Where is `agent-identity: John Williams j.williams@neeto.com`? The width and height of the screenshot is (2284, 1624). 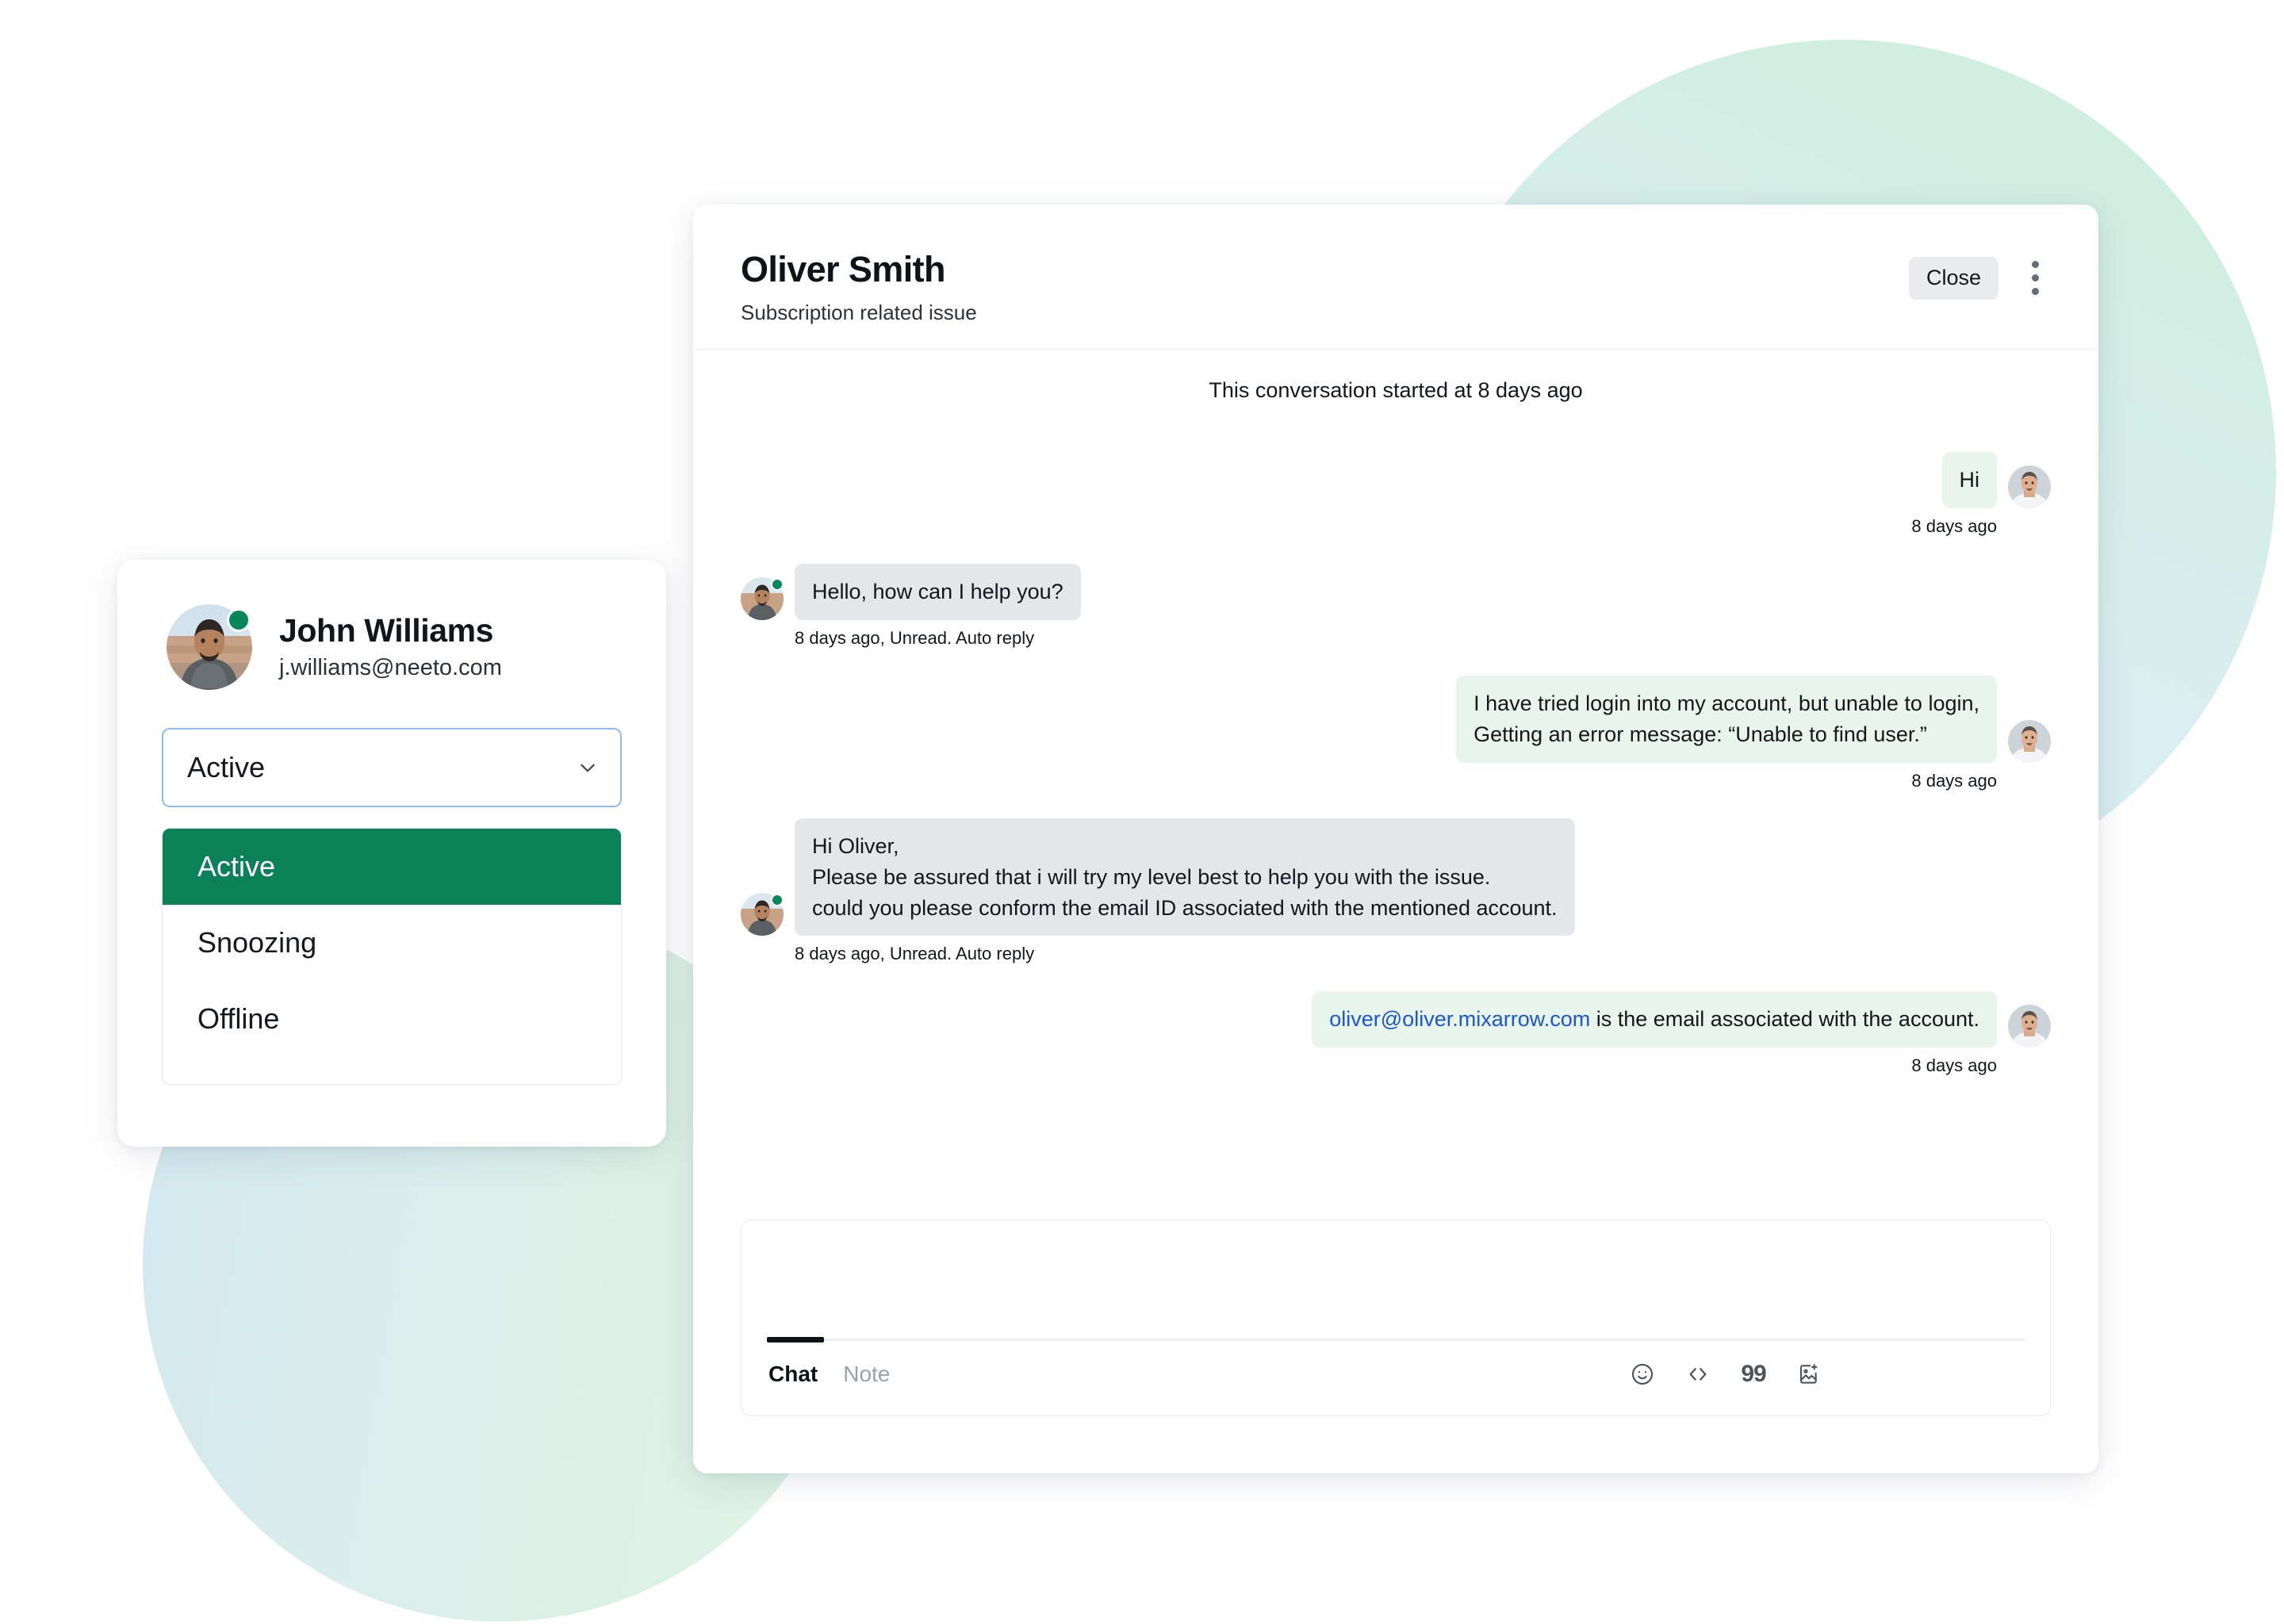 agent-identity: John Williams j.williams@neeto.com is located at coordinates (392, 647).